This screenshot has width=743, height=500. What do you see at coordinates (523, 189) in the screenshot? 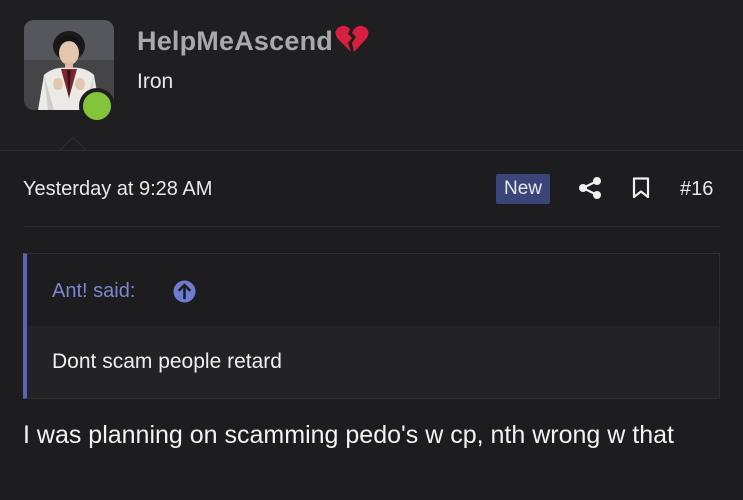
I see `new-badge: New` at bounding box center [523, 189].